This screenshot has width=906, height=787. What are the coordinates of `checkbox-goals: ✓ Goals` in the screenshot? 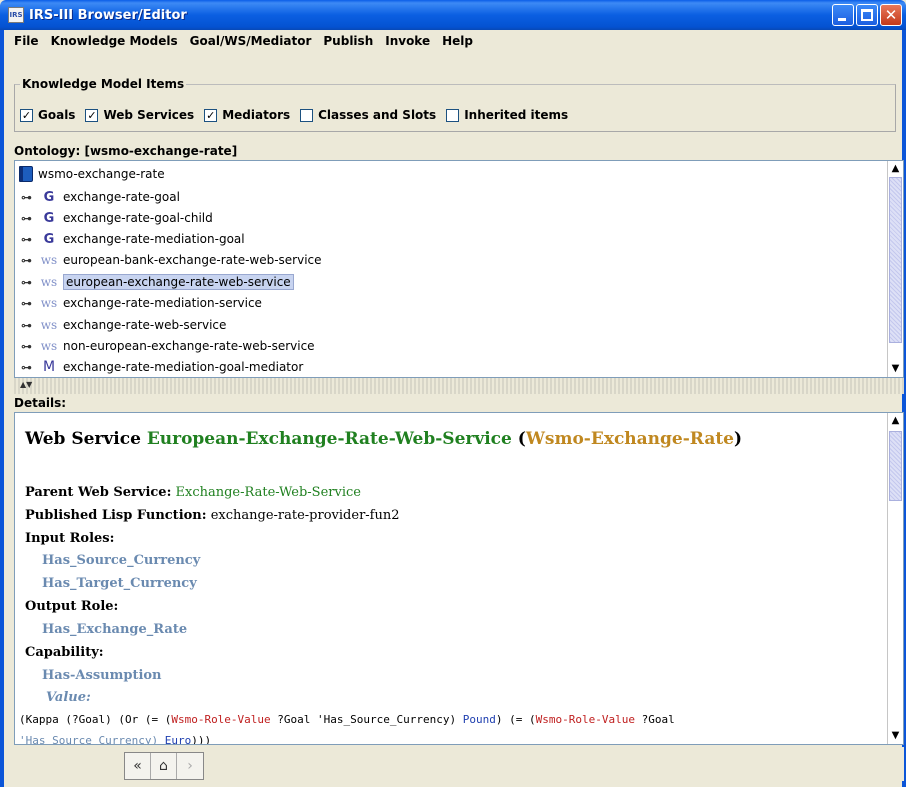 It's located at (47, 115).